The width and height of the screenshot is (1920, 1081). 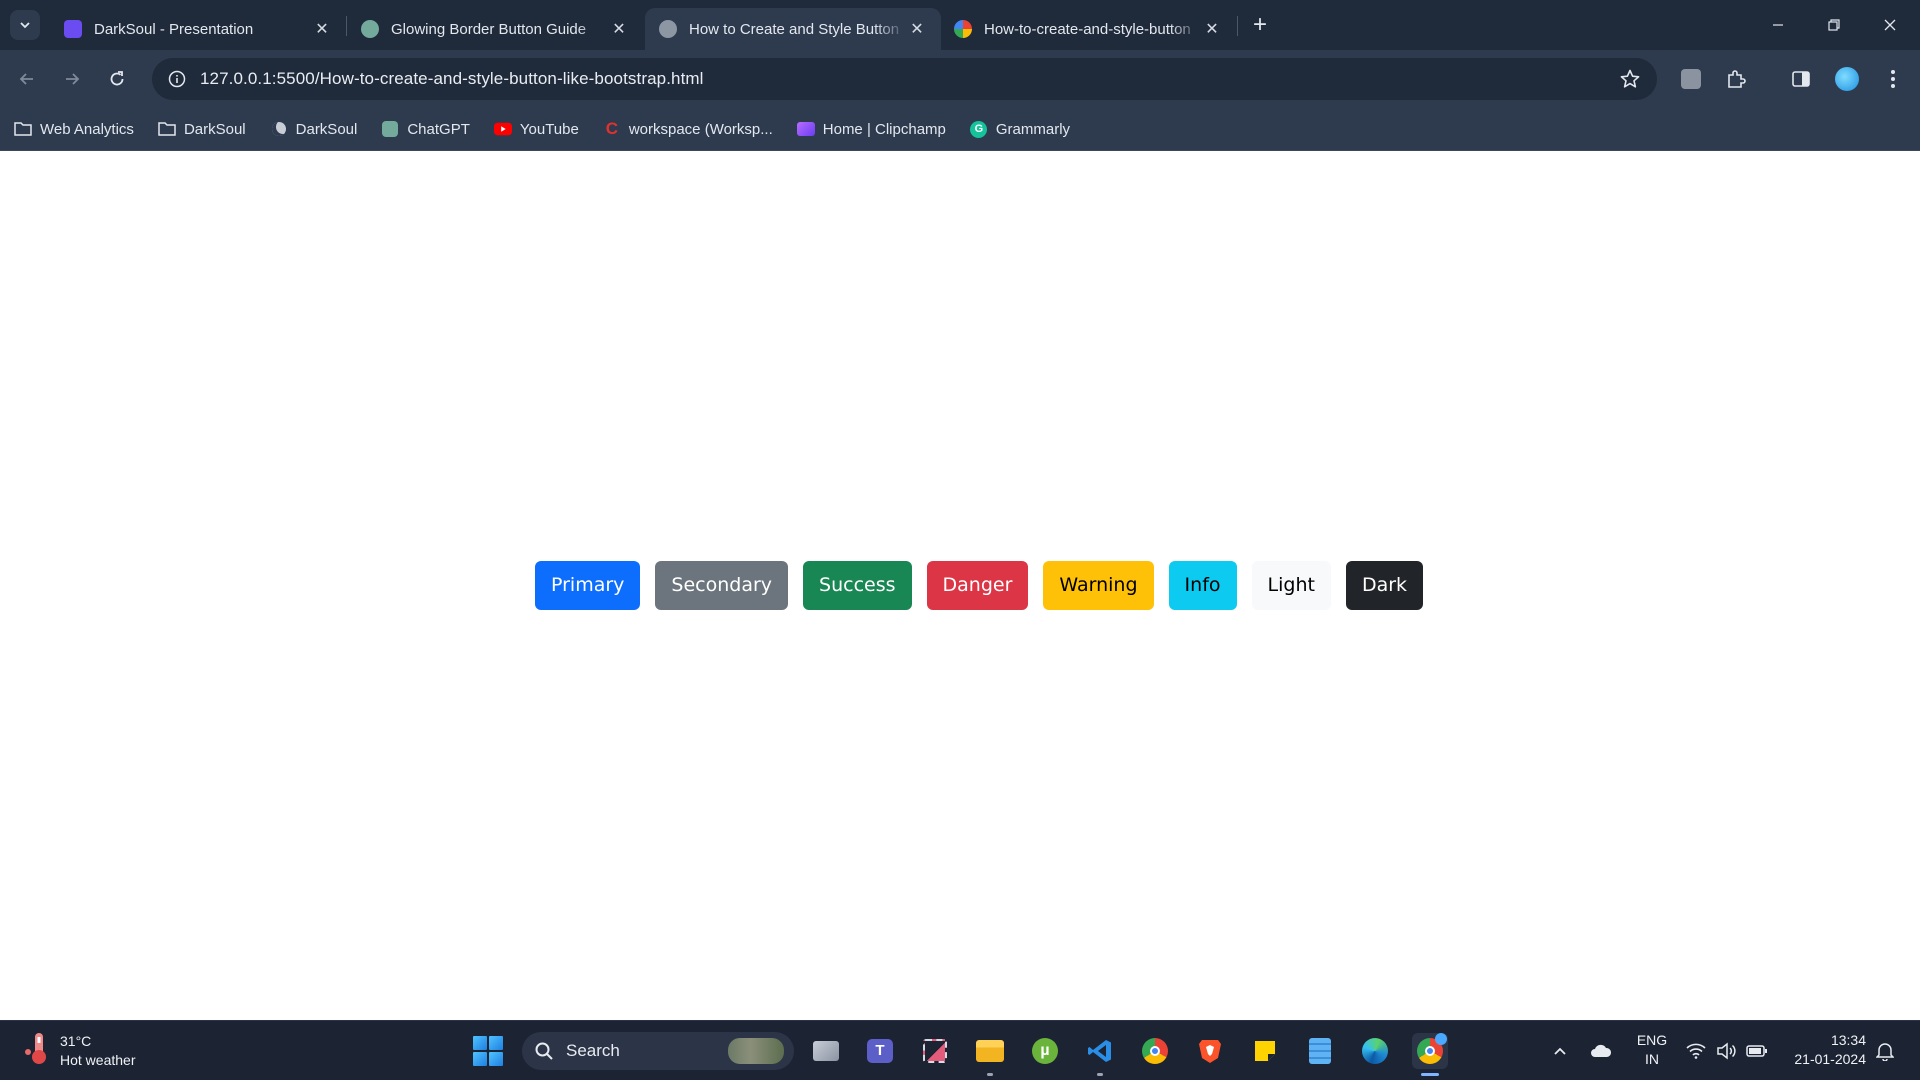 What do you see at coordinates (313, 129) in the screenshot?
I see `bookmark-darksoul: DarkSoul` at bounding box center [313, 129].